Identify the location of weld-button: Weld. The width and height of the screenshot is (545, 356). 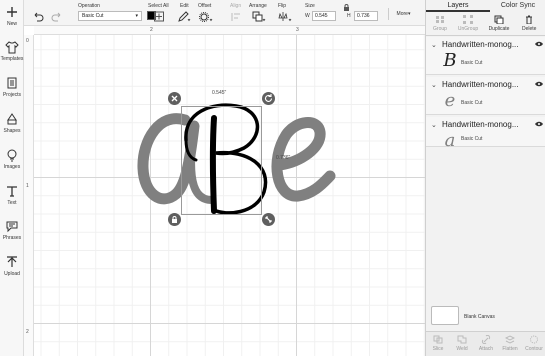
(462, 343).